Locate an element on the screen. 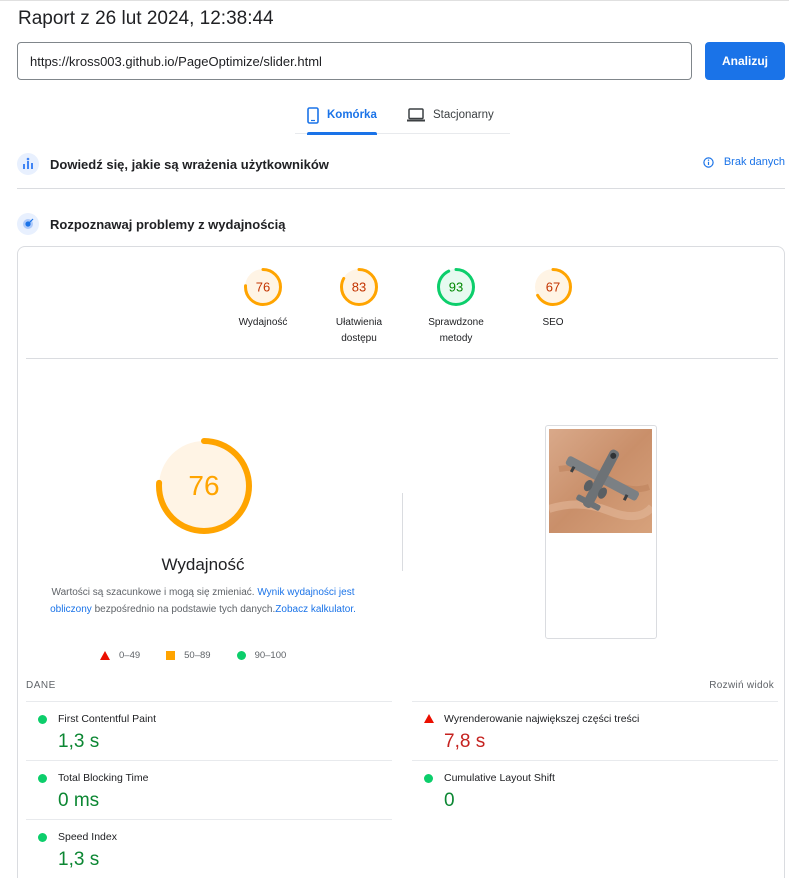  report-title: Raport z 26 lut 2024, 12:38:44 is located at coordinates (146, 18).